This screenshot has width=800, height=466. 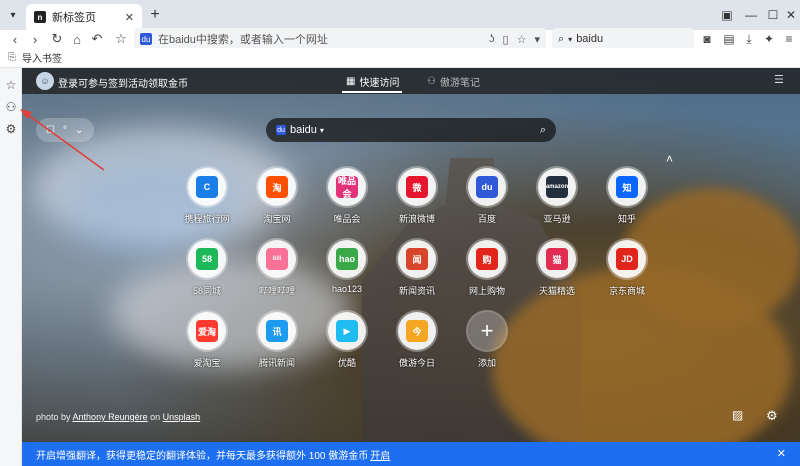 What do you see at coordinates (277, 345) in the screenshot?
I see `quick-access-tile: 讯腾讯新闻` at bounding box center [277, 345].